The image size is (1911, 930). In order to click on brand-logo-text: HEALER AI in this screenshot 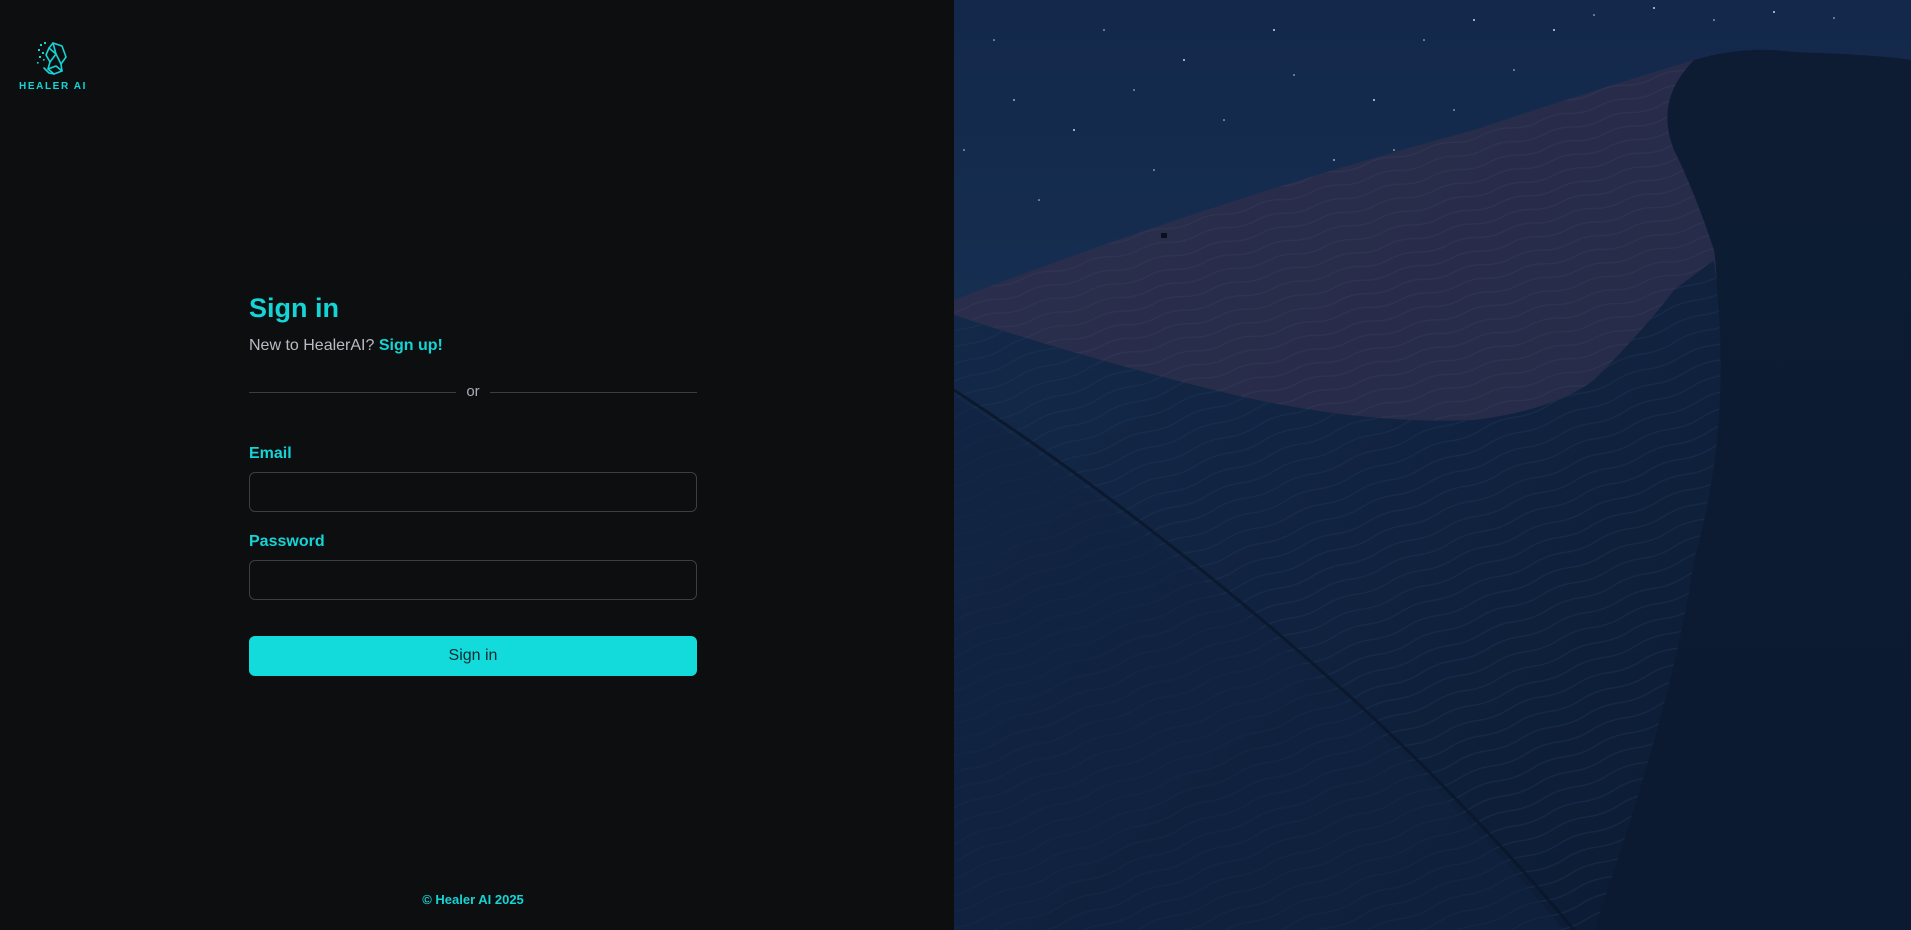, I will do `click(53, 86)`.